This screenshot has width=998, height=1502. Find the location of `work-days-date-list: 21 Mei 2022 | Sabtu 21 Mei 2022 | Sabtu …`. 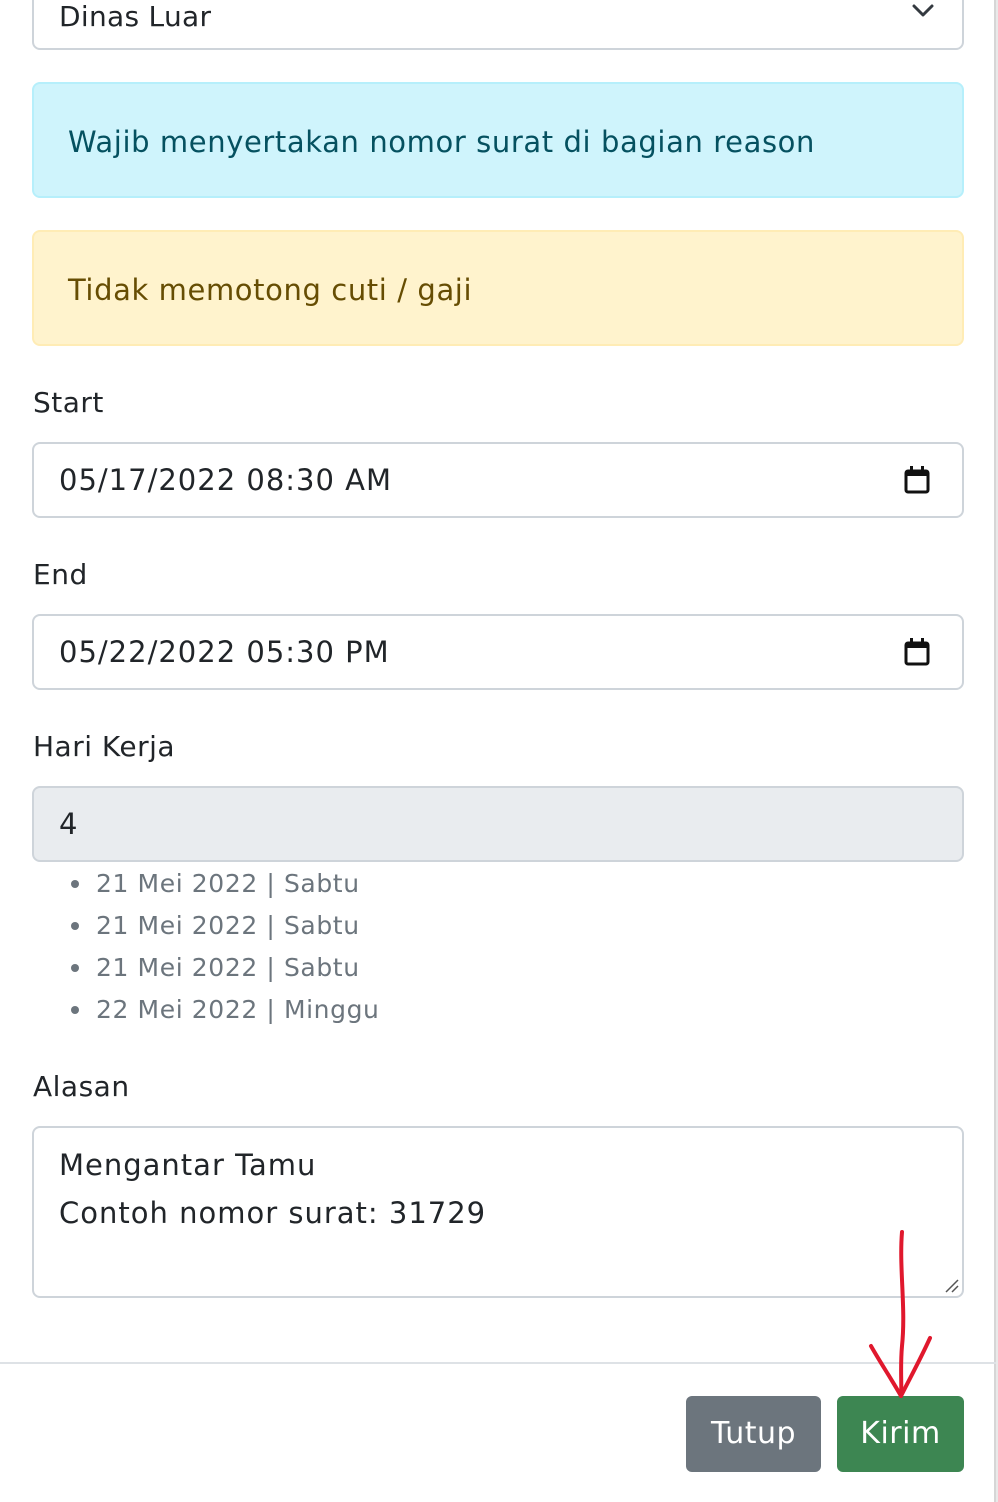

work-days-date-list: 21 Mei 2022 | Sabtu 21 Mei 2022 | Sabtu … is located at coordinates (224, 950).